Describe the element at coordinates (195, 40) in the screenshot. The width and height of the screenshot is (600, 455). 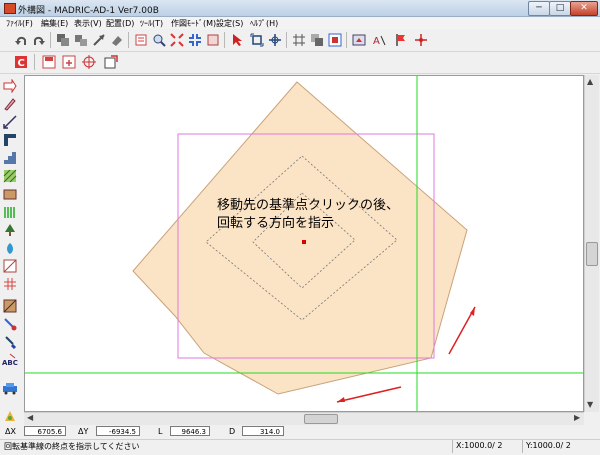
I see `zoom-window-icon` at that location.